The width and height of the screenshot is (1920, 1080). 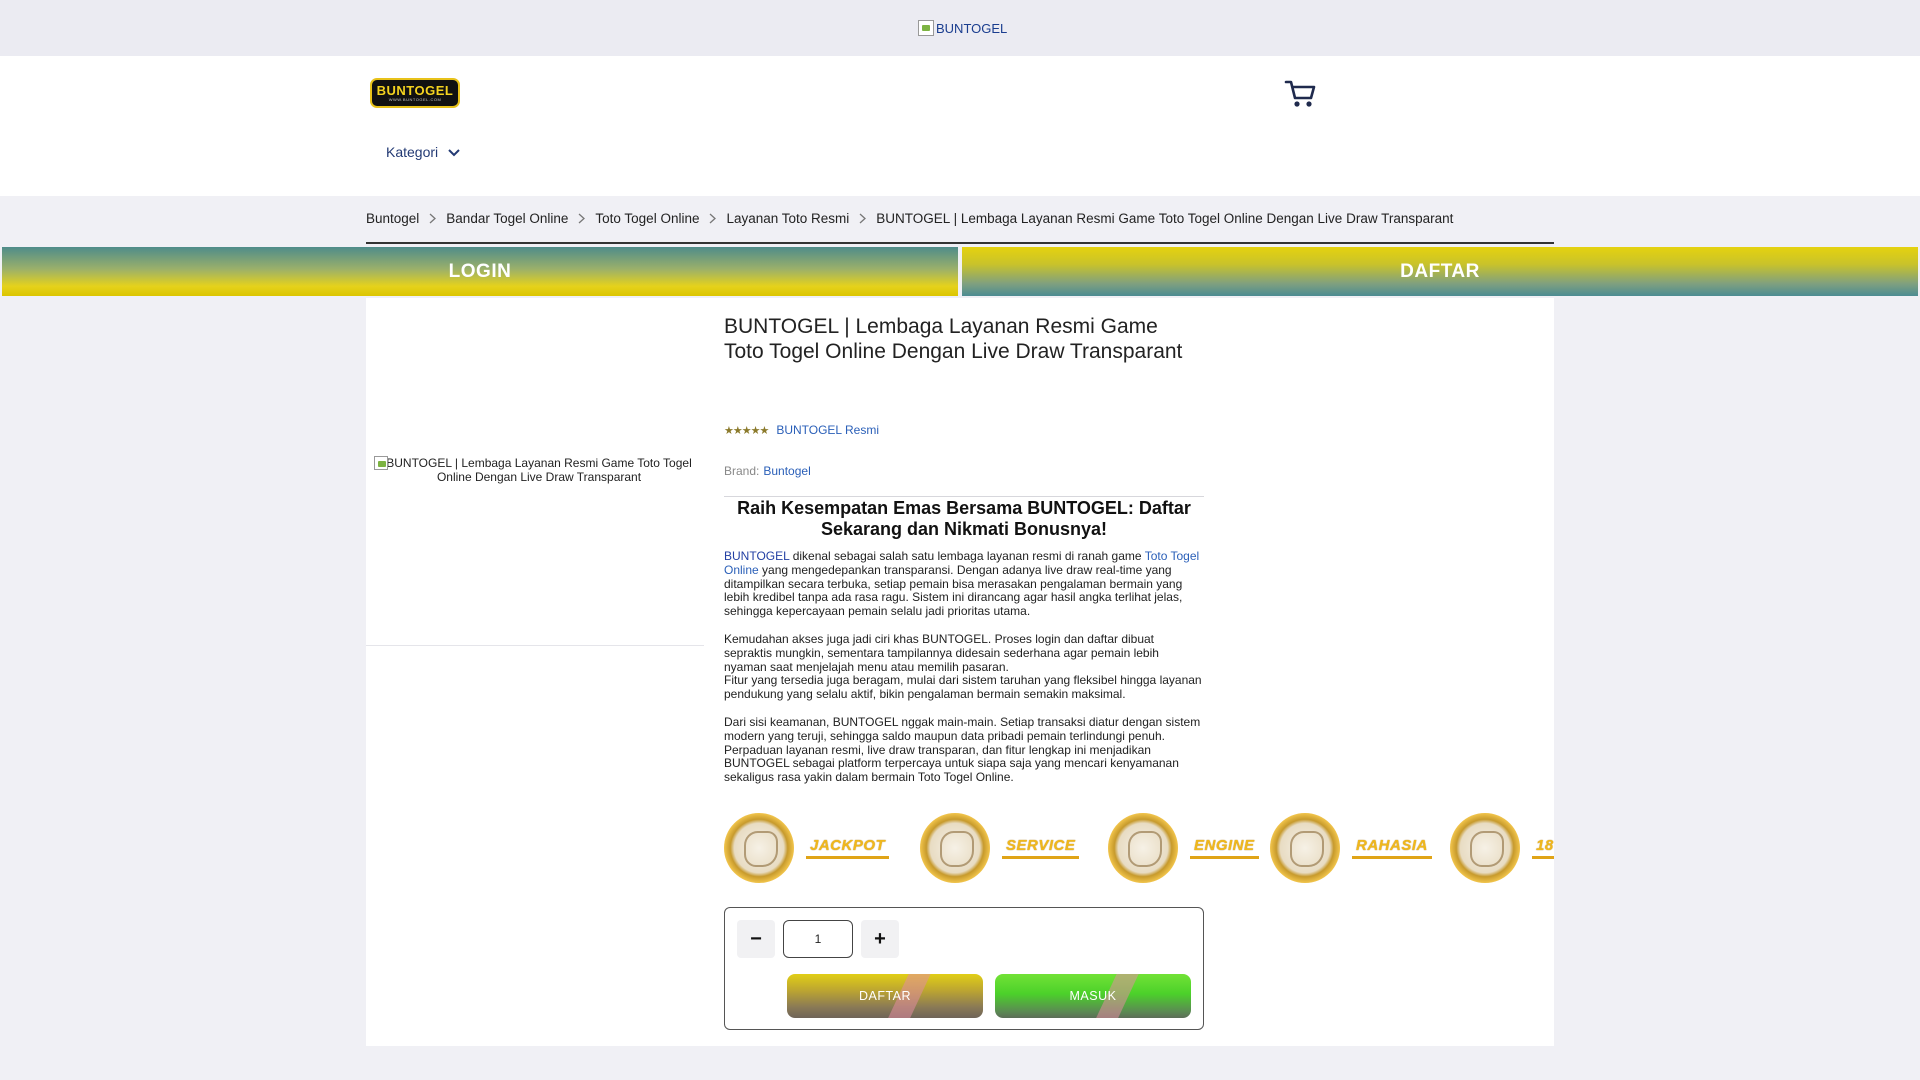 I want to click on brand-row: Brand: Buntogel, so click(x=767, y=471).